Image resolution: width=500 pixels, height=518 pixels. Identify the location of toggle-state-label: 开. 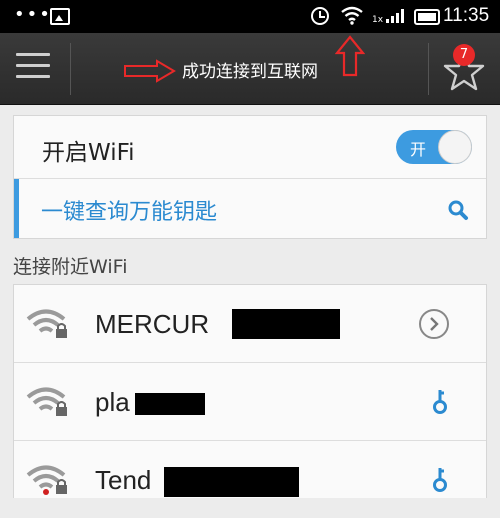
(418, 149).